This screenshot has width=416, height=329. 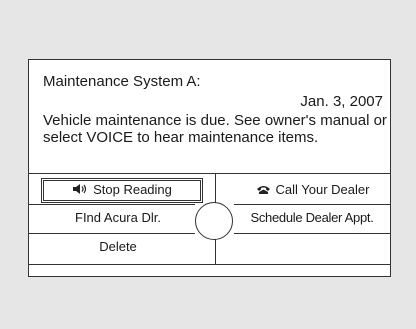 What do you see at coordinates (122, 81) in the screenshot?
I see `message-title: Maintenance System A:` at bounding box center [122, 81].